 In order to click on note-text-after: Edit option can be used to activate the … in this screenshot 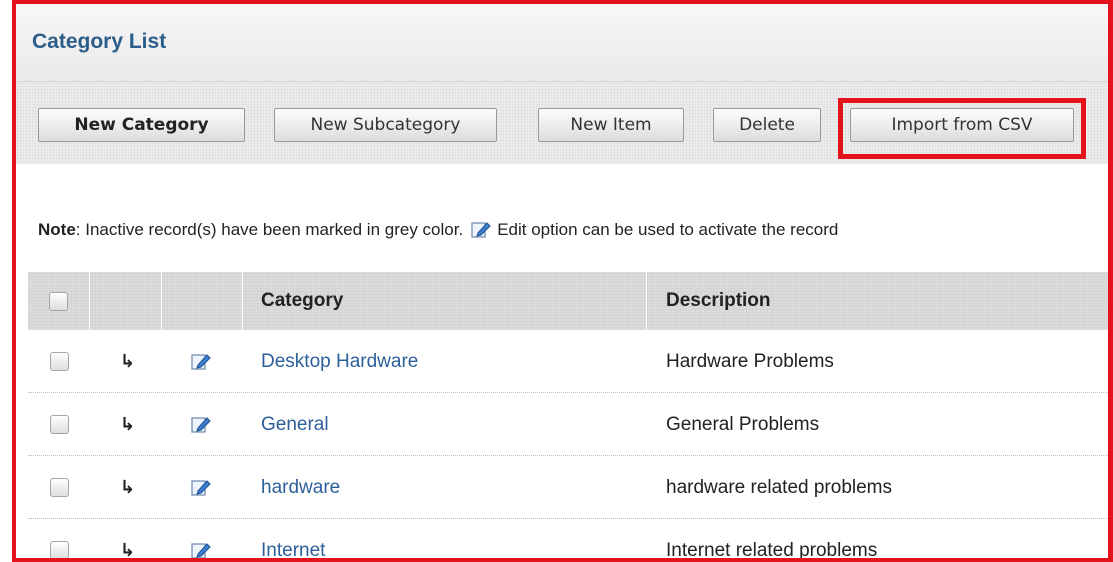, I will do `click(668, 229)`.